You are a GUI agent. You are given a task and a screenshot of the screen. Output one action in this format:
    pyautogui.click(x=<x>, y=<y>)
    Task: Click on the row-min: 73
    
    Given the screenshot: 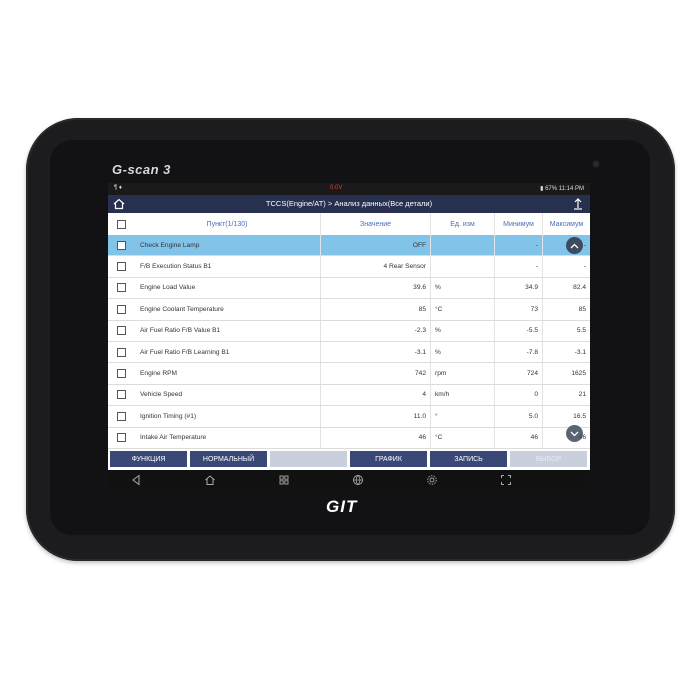 What is the action you would take?
    pyautogui.click(x=518, y=309)
    